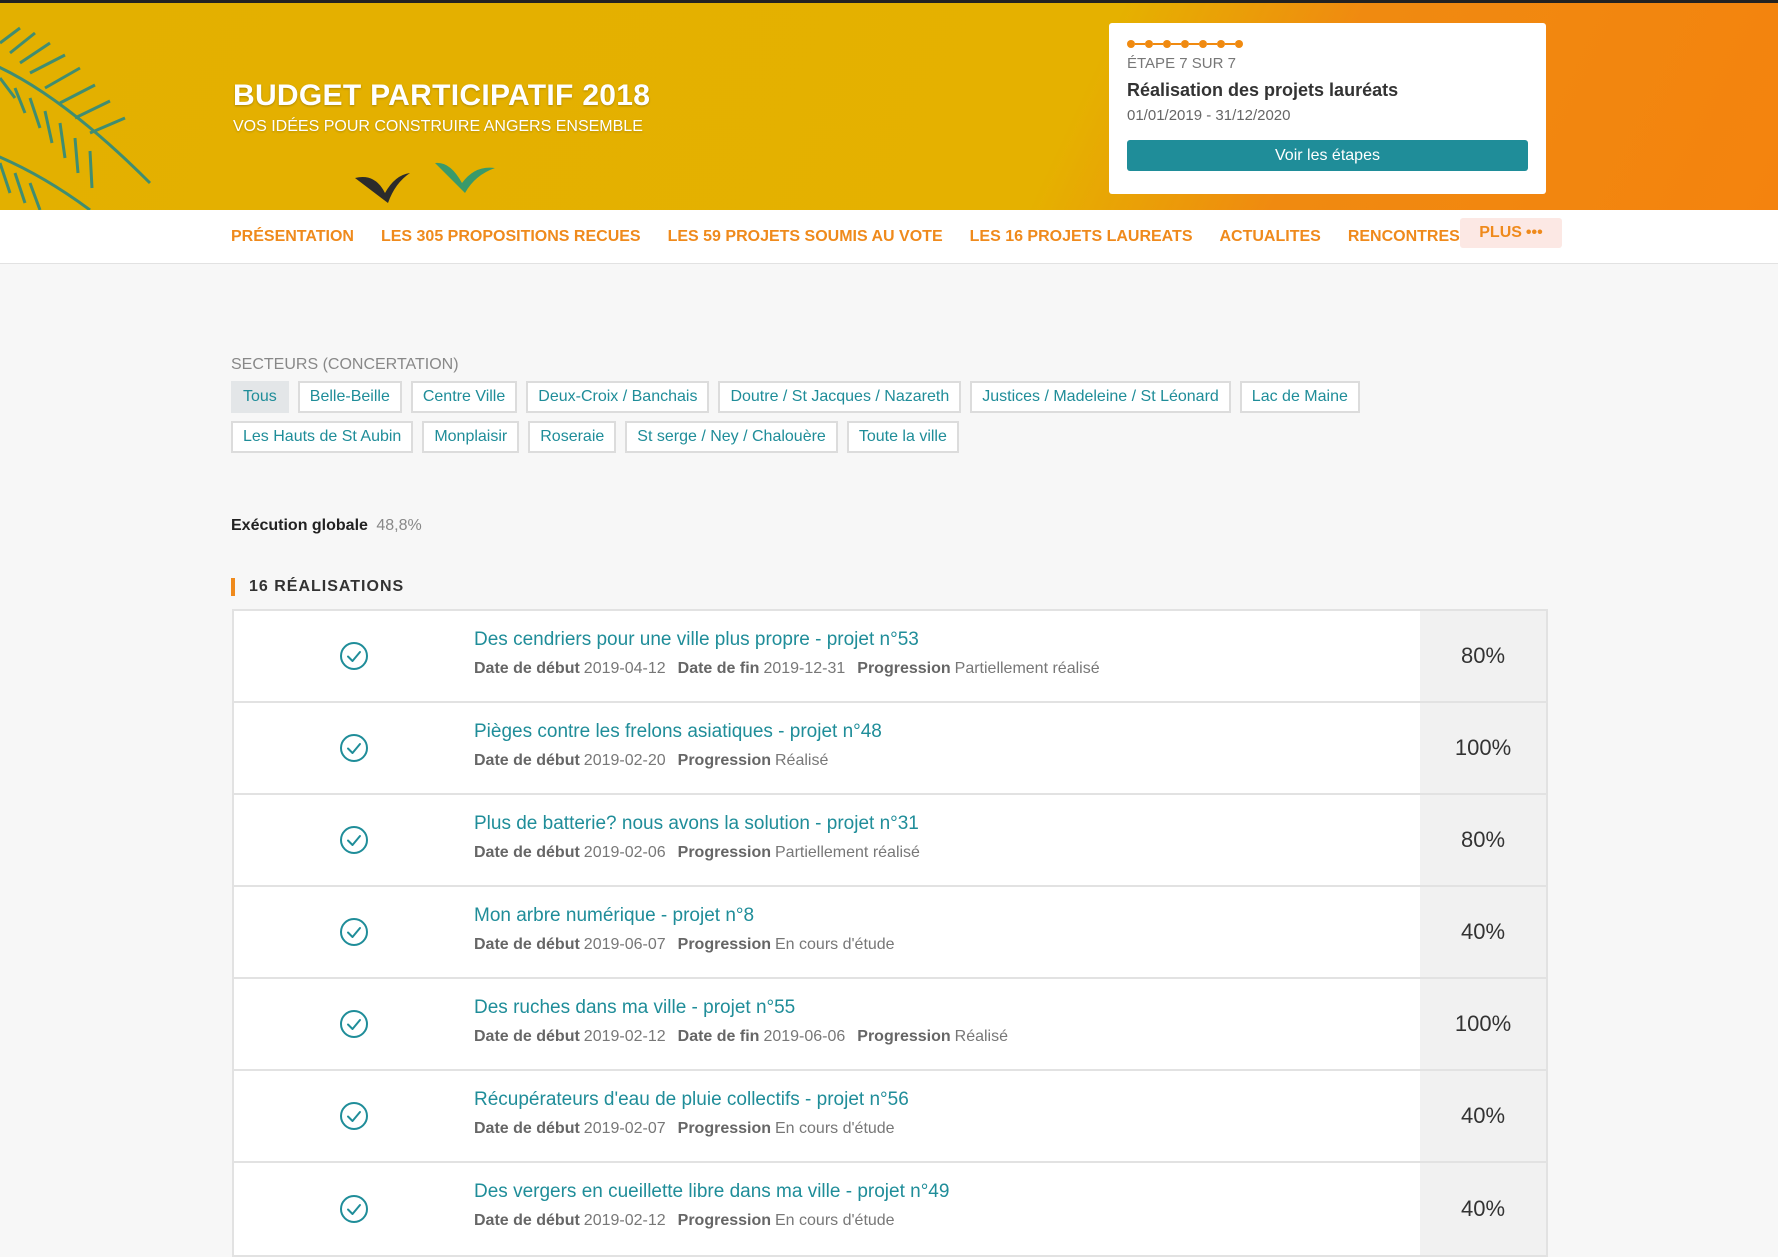  What do you see at coordinates (1269, 237) in the screenshot?
I see `nav-item-actualites: ACTUALITES` at bounding box center [1269, 237].